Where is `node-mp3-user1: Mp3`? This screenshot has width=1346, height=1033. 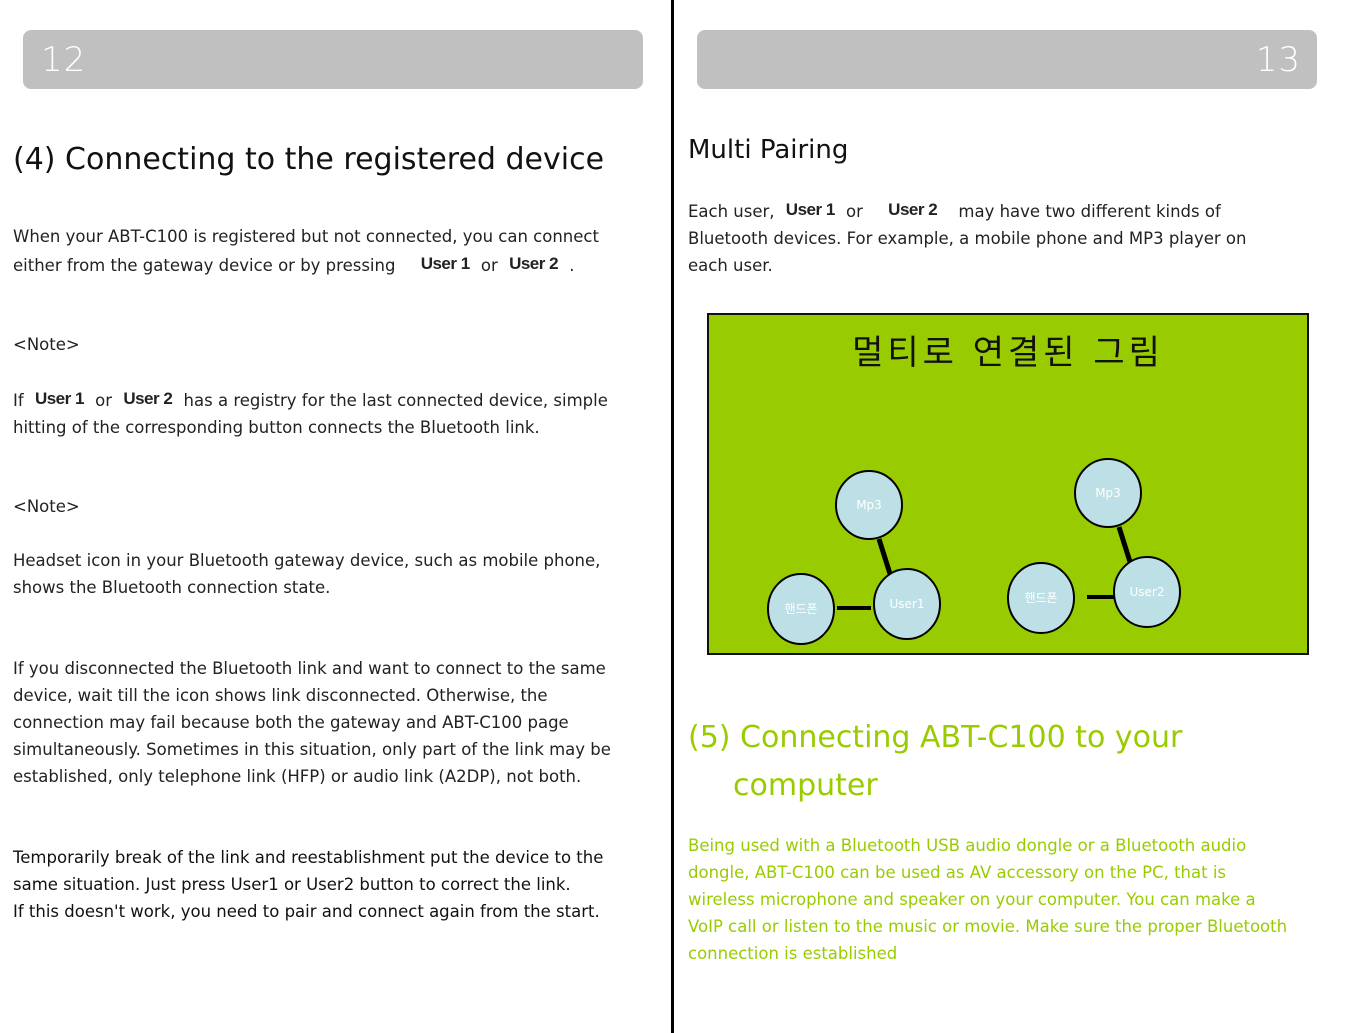
node-mp3-user1: Mp3 is located at coordinates (869, 505).